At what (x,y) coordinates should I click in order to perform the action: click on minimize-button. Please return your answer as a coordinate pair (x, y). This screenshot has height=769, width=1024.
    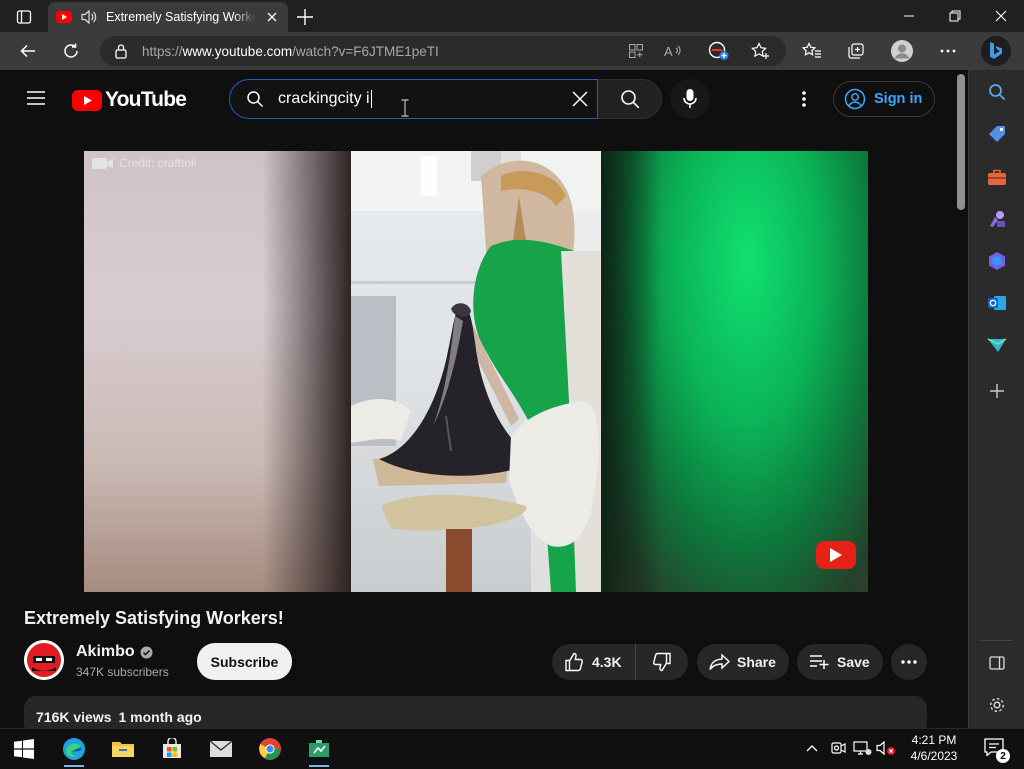
    Looking at the image, I should click on (909, 16).